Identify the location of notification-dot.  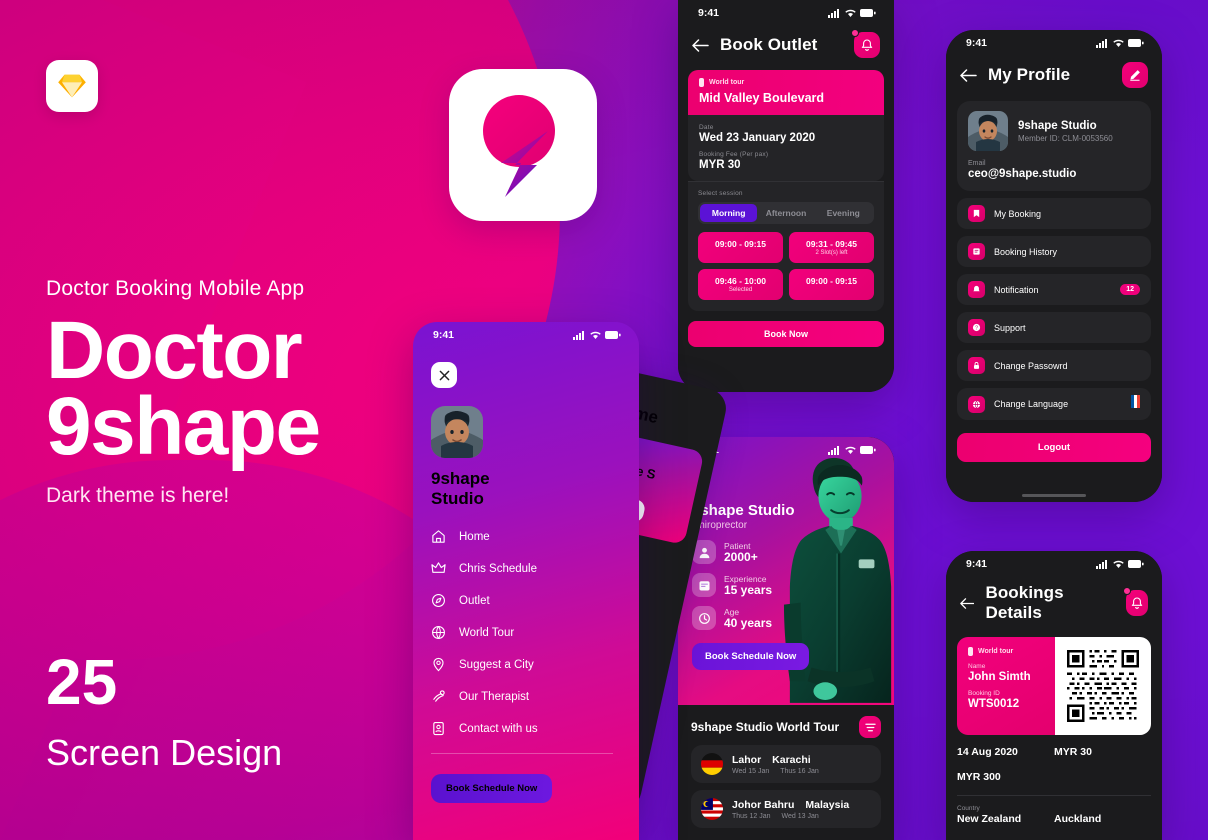
(1126, 591).